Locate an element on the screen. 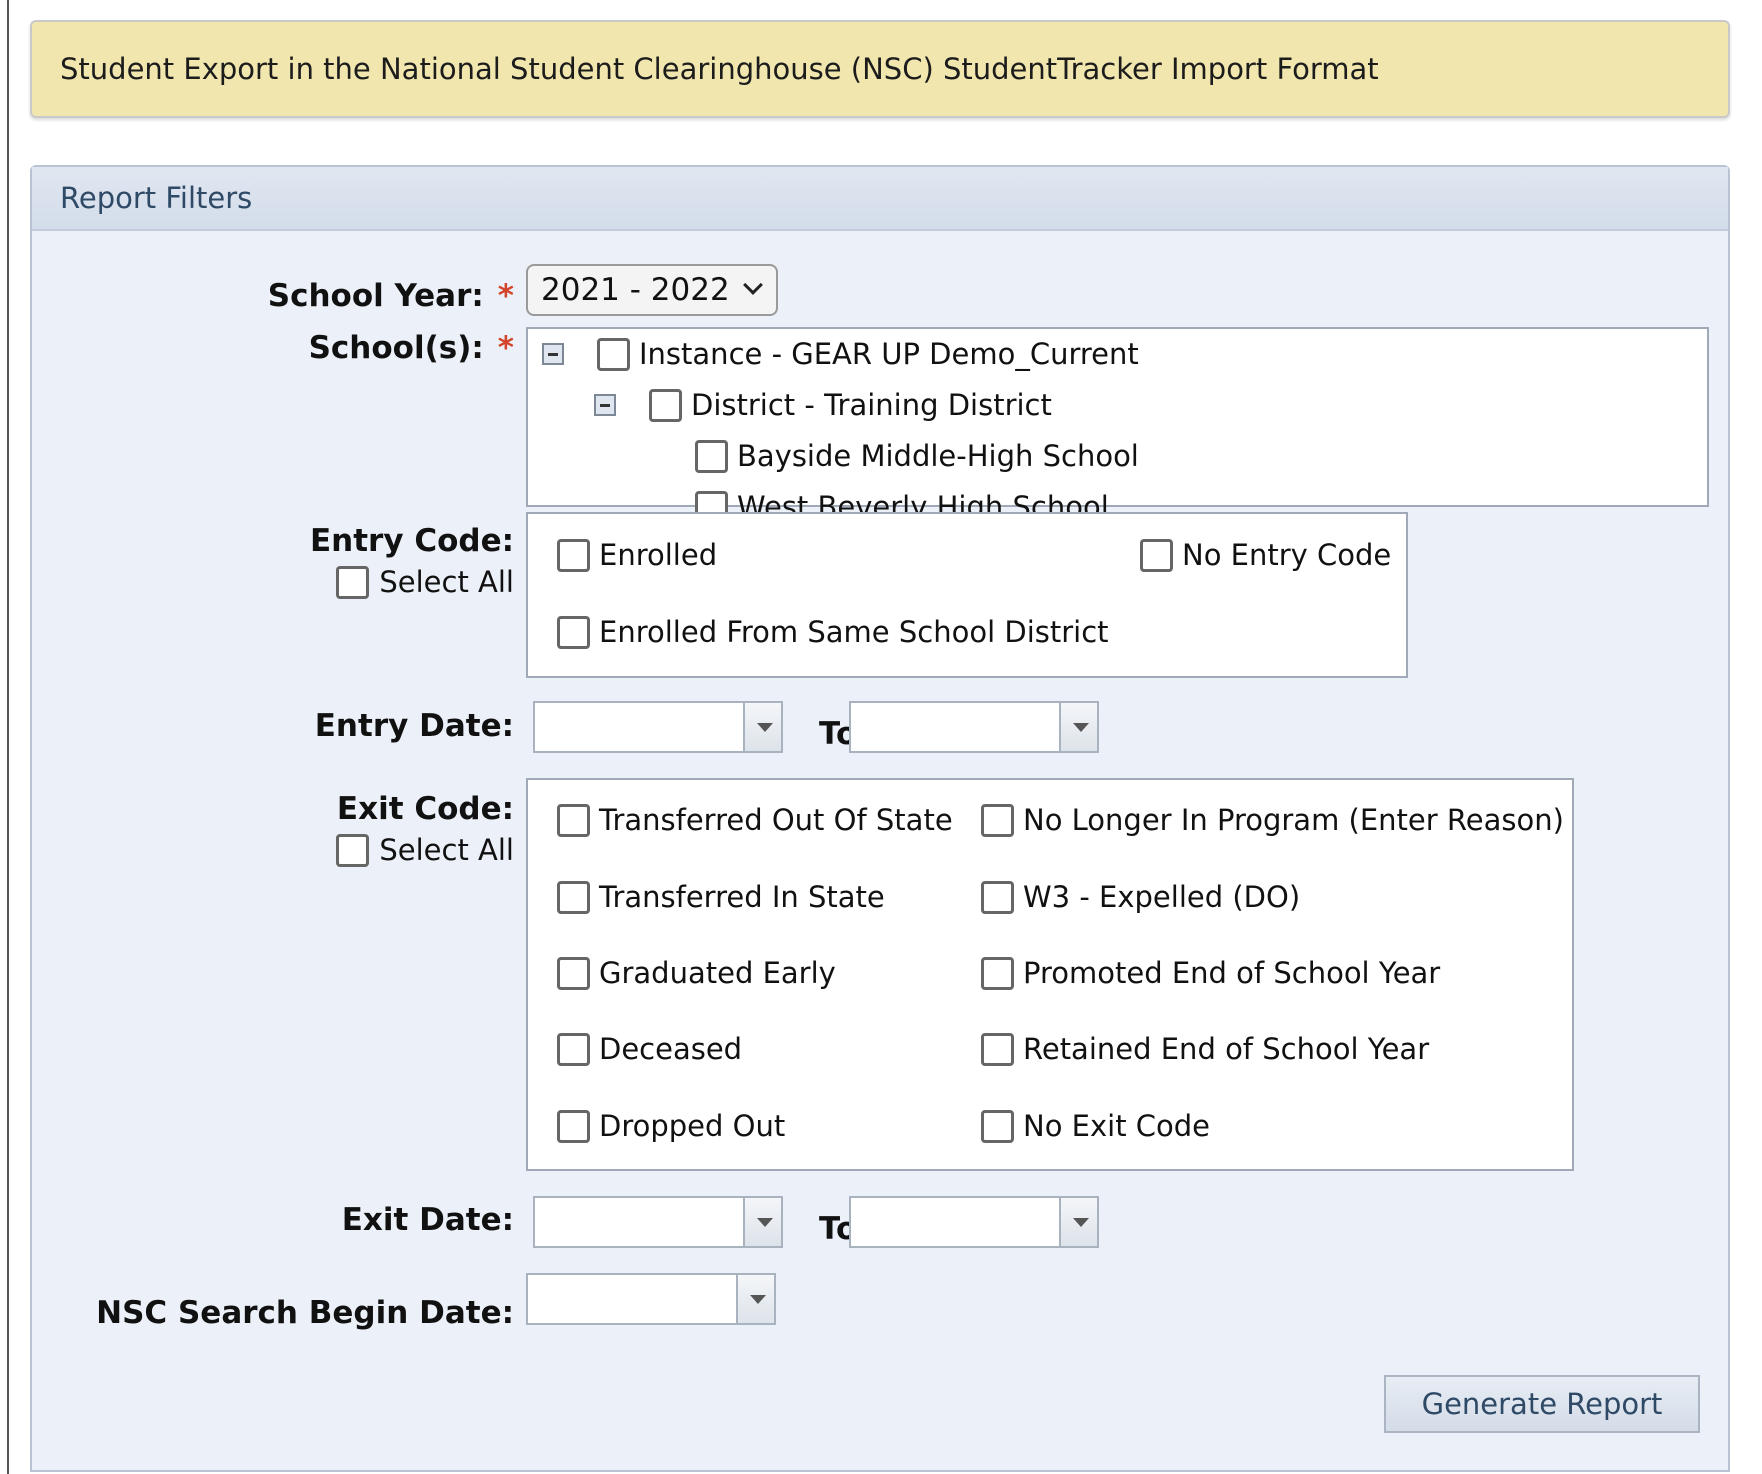 This screenshot has height=1474, width=1762. schools-label: School(s): * is located at coordinates (411, 348).